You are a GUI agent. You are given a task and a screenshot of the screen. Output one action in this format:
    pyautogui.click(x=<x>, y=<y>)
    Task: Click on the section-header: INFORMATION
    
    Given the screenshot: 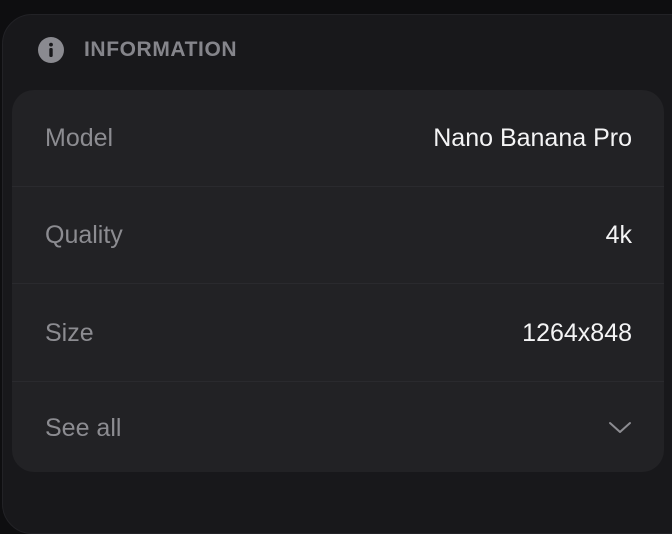 What is the action you would take?
    pyautogui.click(x=137, y=50)
    